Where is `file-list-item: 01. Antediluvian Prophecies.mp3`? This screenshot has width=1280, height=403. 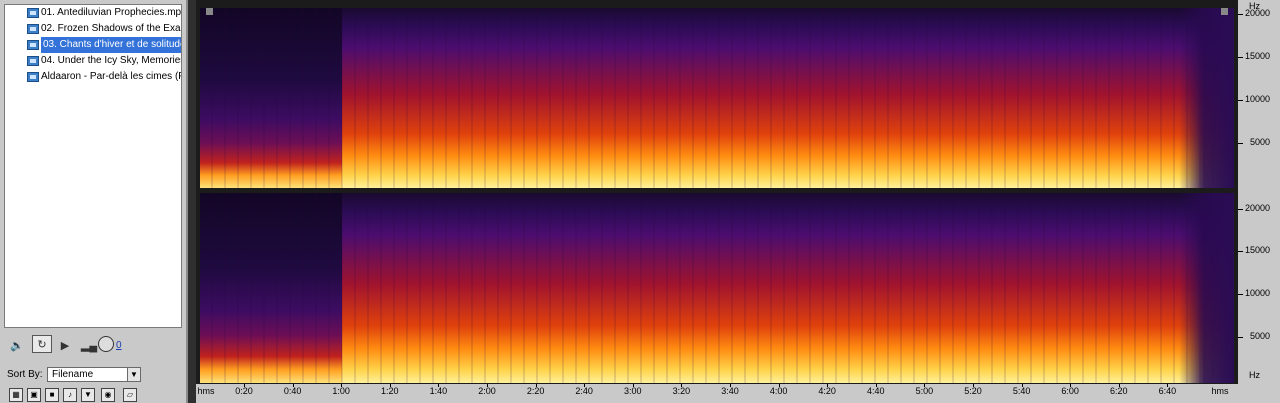 file-list-item: 01. Antediluvian Prophecies.mp3 is located at coordinates (93, 13).